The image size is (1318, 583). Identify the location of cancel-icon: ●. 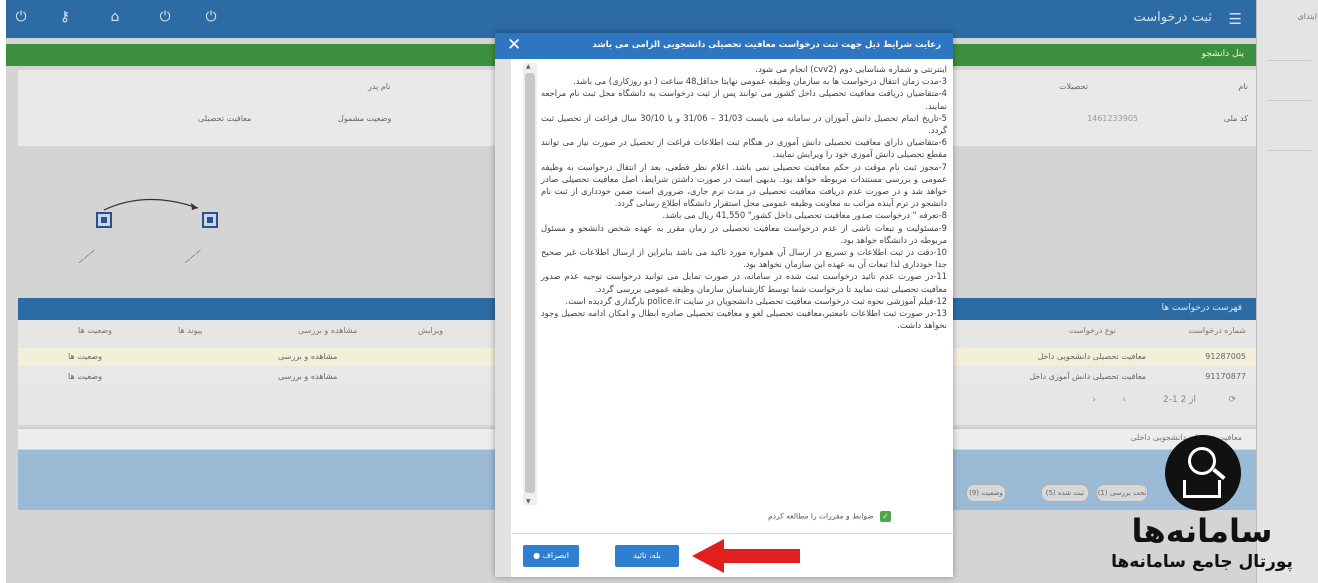
(537, 555).